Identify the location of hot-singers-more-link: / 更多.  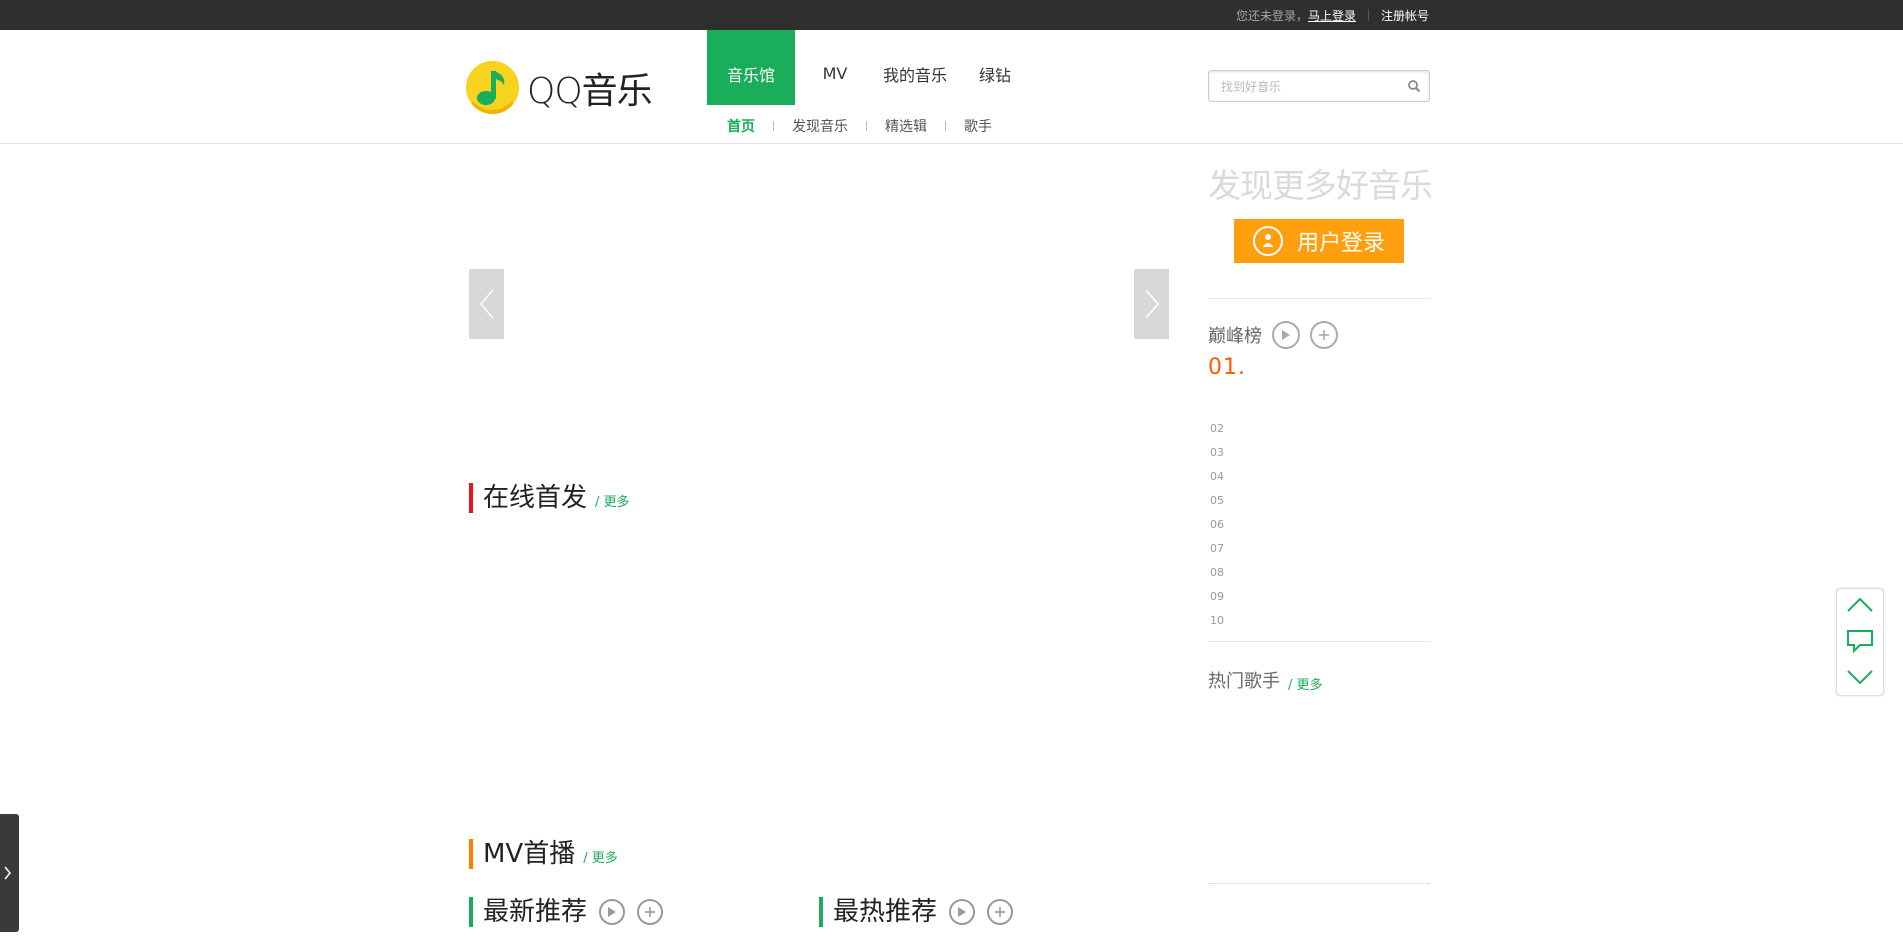
(1305, 683).